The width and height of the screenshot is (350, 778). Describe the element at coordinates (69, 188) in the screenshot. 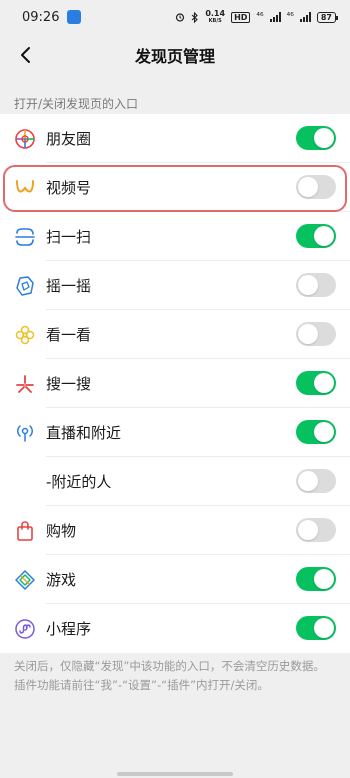

I see `list-item-label: 视频号` at that location.